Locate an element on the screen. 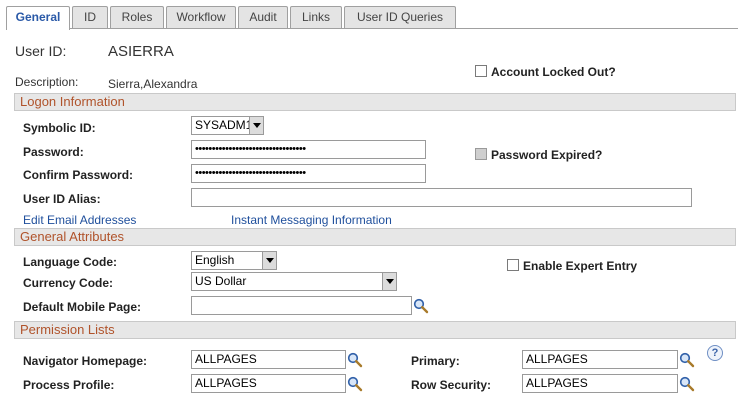 Image resolution: width=744 pixels, height=399 pixels. section-permission-lists: Permission Lists is located at coordinates (375, 330).